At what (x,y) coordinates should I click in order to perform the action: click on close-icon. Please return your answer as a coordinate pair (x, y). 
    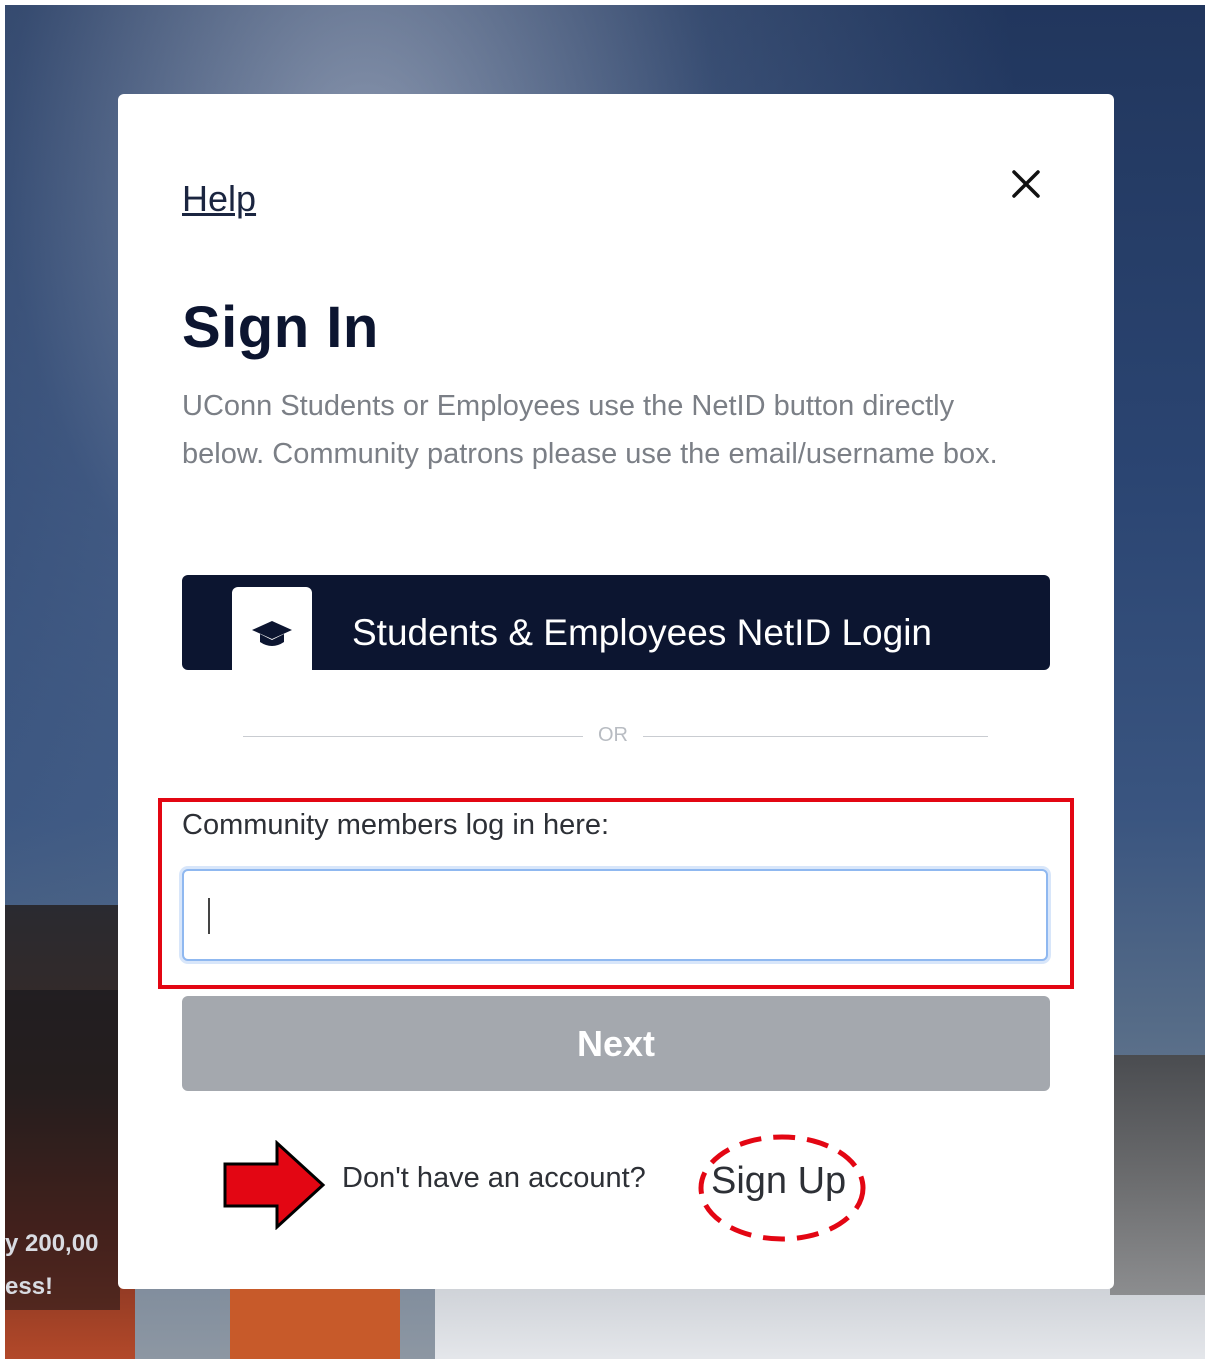
    Looking at the image, I should click on (1026, 184).